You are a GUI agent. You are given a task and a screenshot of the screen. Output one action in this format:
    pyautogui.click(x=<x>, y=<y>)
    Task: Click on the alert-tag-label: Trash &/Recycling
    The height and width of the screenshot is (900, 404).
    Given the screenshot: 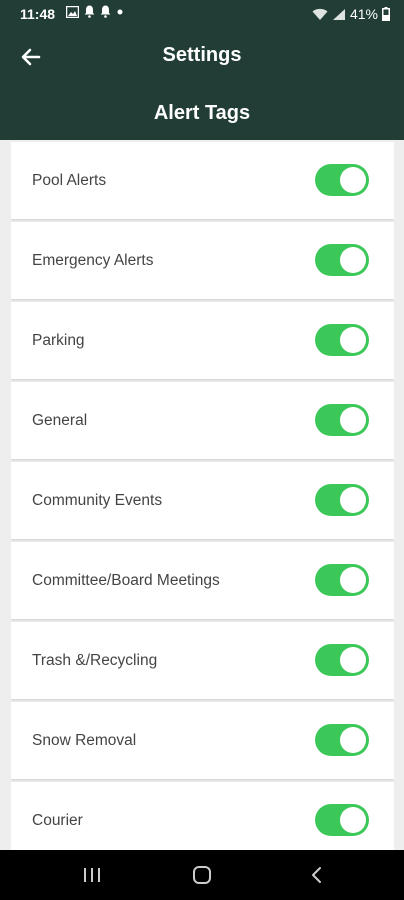 What is the action you would take?
    pyautogui.click(x=95, y=660)
    